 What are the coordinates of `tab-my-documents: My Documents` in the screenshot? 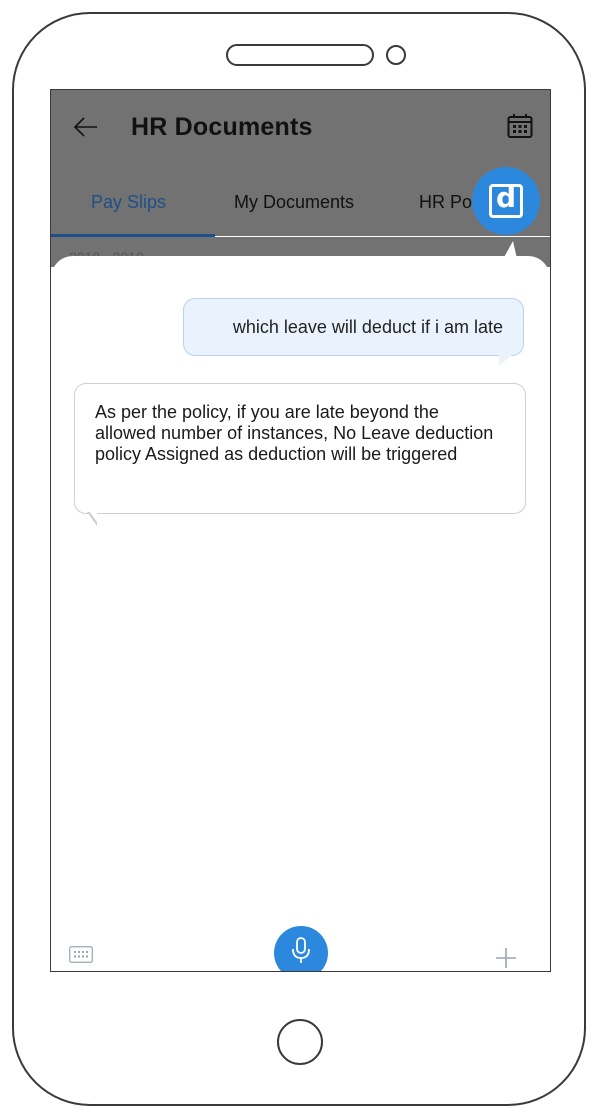 It's located at (294, 210).